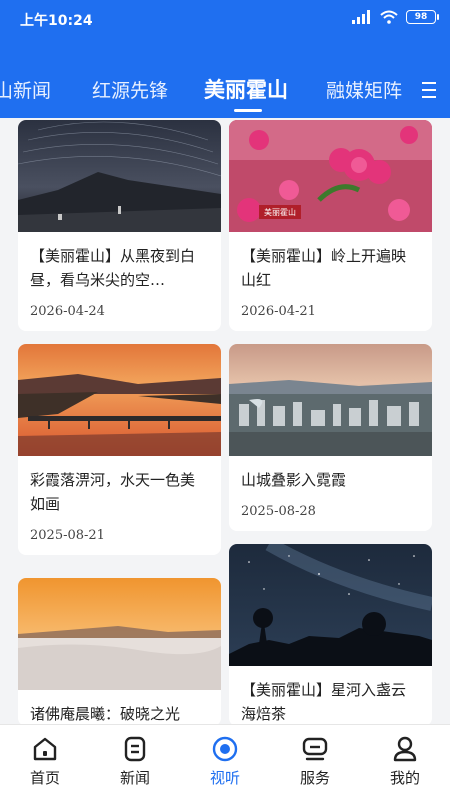 Image resolution: width=450 pixels, height=800 pixels. Describe the element at coordinates (315, 761) in the screenshot. I see `nav-service: 服务` at that location.